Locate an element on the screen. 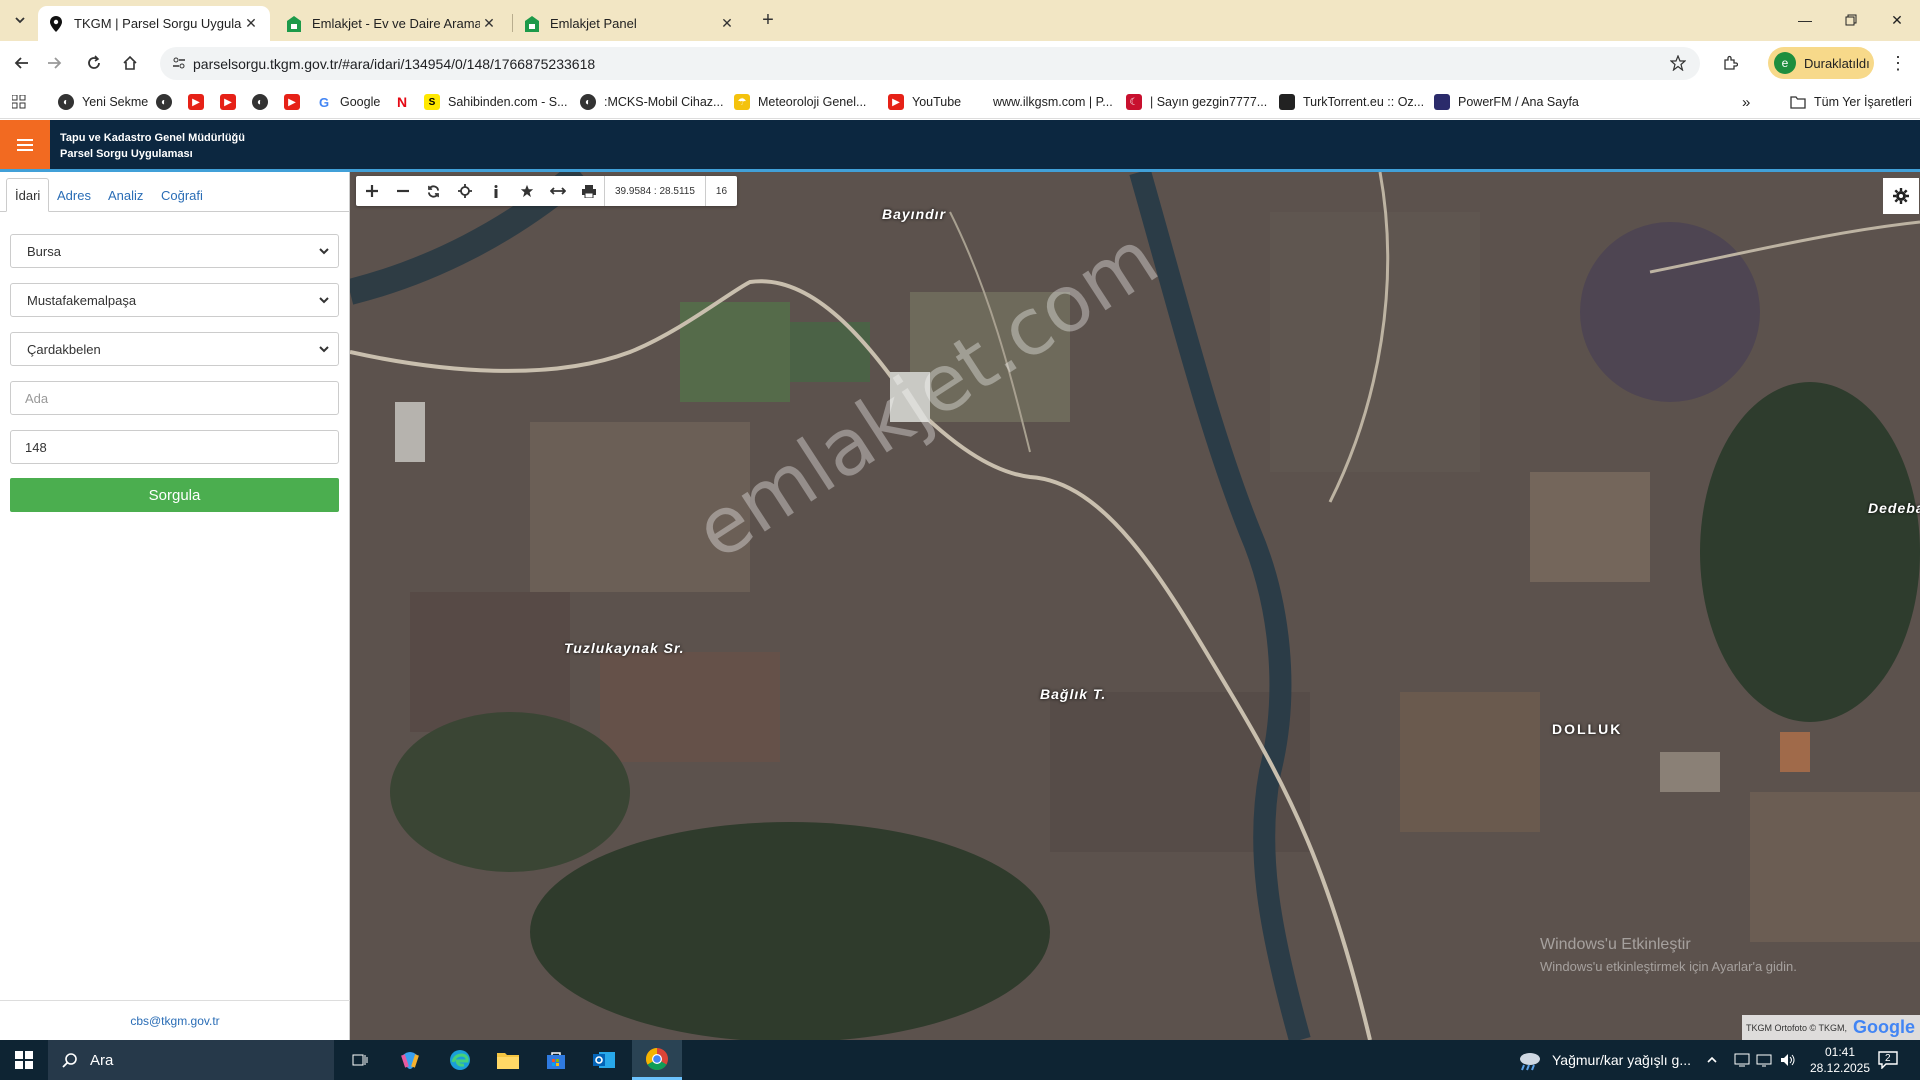 The width and height of the screenshot is (1920, 1080). minimize-button: — is located at coordinates (1805, 20).